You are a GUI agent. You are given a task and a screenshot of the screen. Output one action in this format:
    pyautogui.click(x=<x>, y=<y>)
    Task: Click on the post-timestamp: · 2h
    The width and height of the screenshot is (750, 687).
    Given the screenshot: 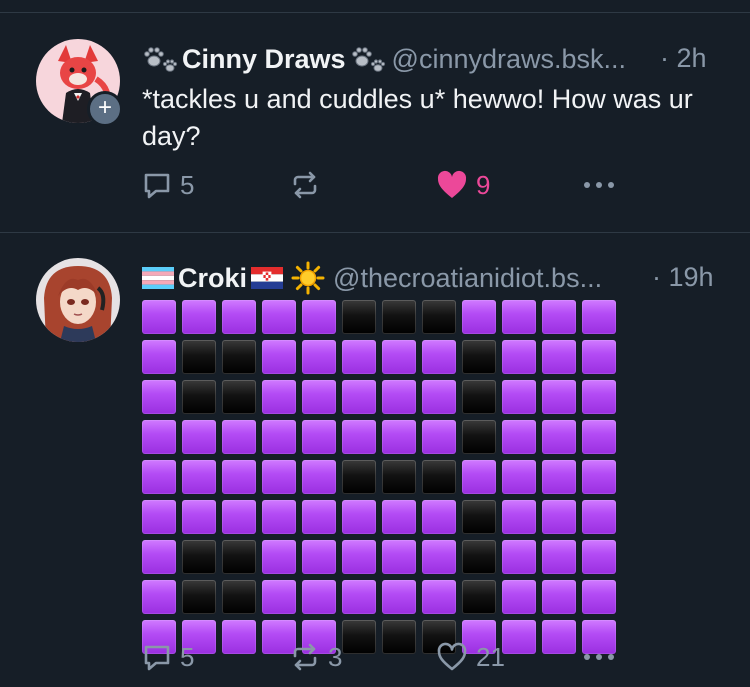 What is the action you would take?
    pyautogui.click(x=683, y=58)
    